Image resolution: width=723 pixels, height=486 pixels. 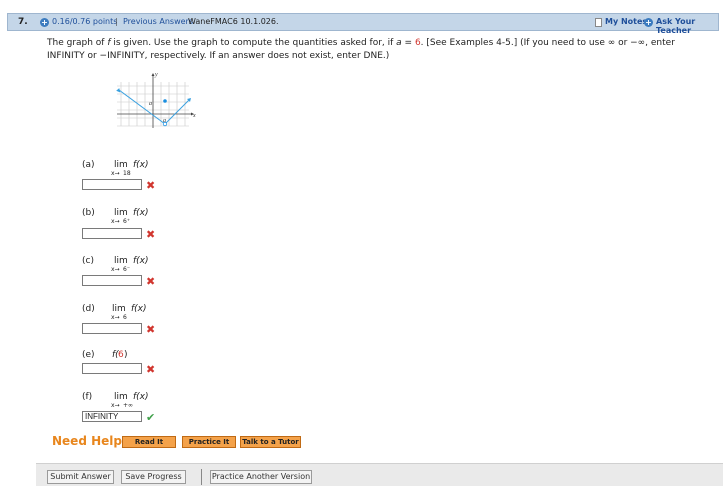 I want to click on previous-answers-link: Previous Answers, so click(x=158, y=21).